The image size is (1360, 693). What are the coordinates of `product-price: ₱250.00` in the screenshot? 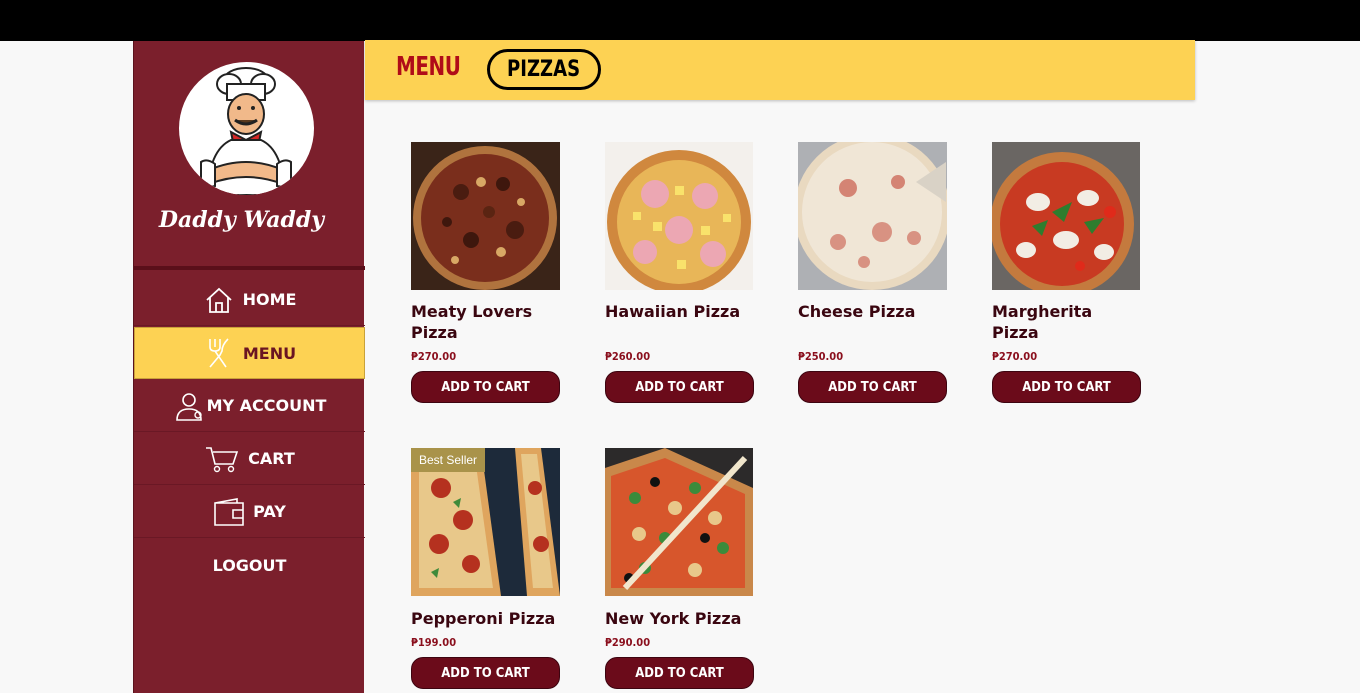 It's located at (821, 356).